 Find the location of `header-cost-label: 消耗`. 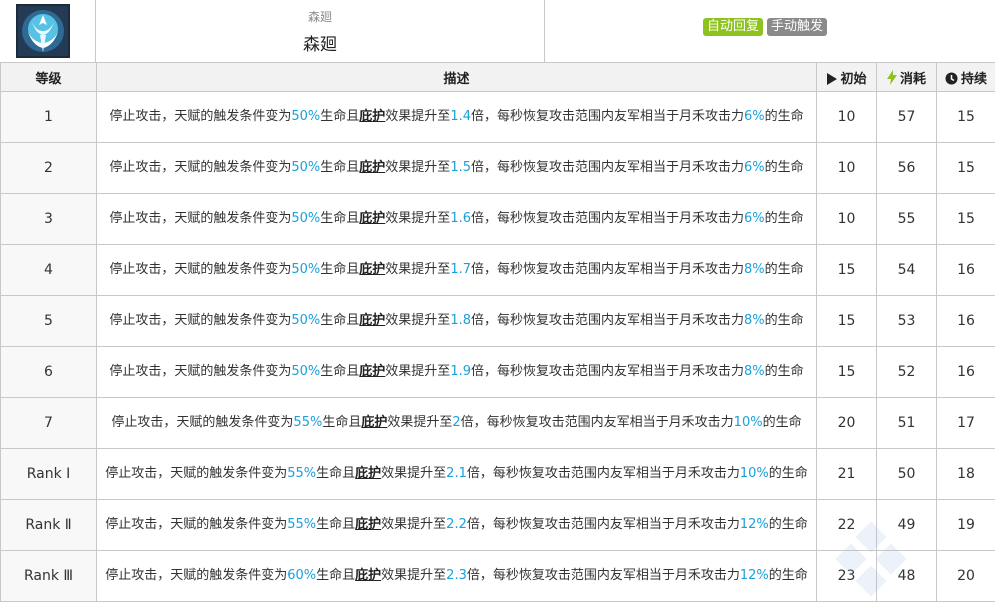

header-cost-label: 消耗 is located at coordinates (913, 79).